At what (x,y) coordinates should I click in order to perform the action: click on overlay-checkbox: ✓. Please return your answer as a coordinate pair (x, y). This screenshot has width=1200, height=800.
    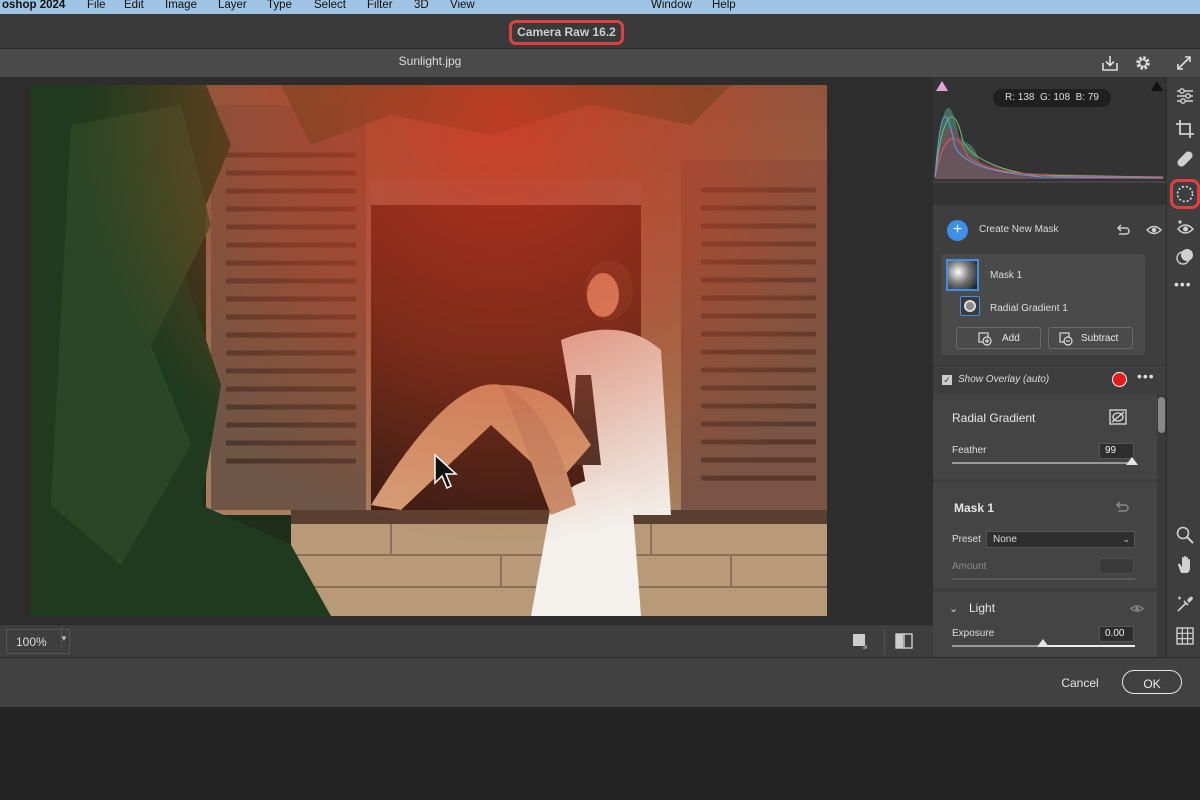
    Looking at the image, I should click on (947, 380).